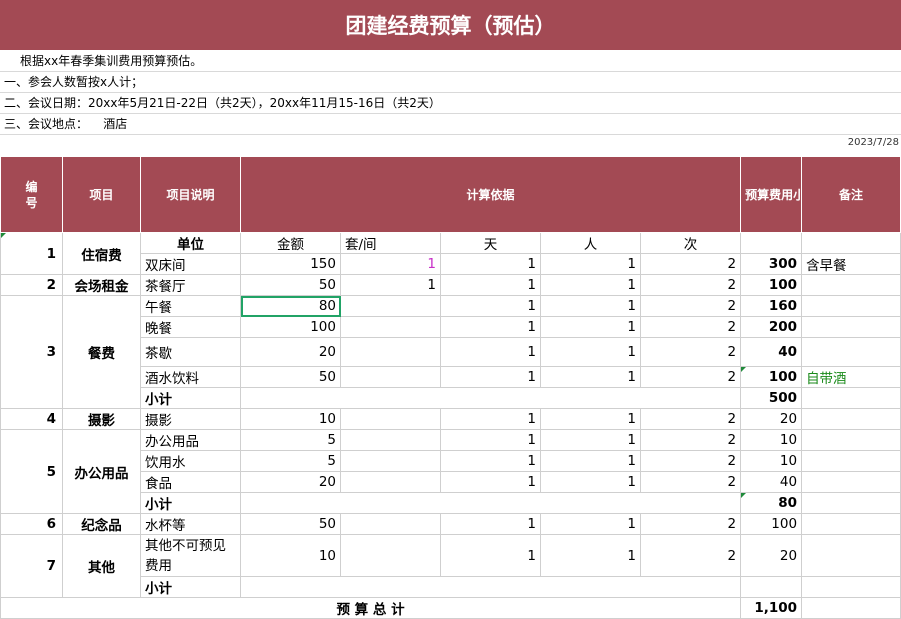 Image resolution: width=901 pixels, height=619 pixels. What do you see at coordinates (290, 327) in the screenshot?
I see `cell-amount: 100` at bounding box center [290, 327].